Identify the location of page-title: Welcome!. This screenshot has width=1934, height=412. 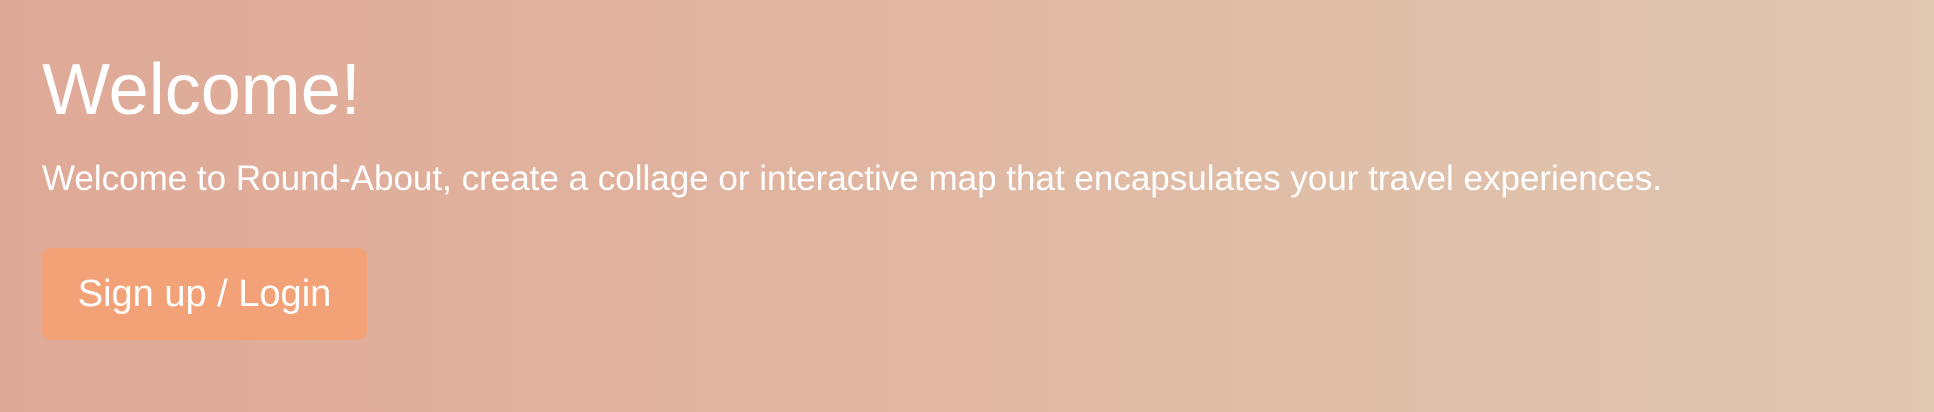
(201, 90).